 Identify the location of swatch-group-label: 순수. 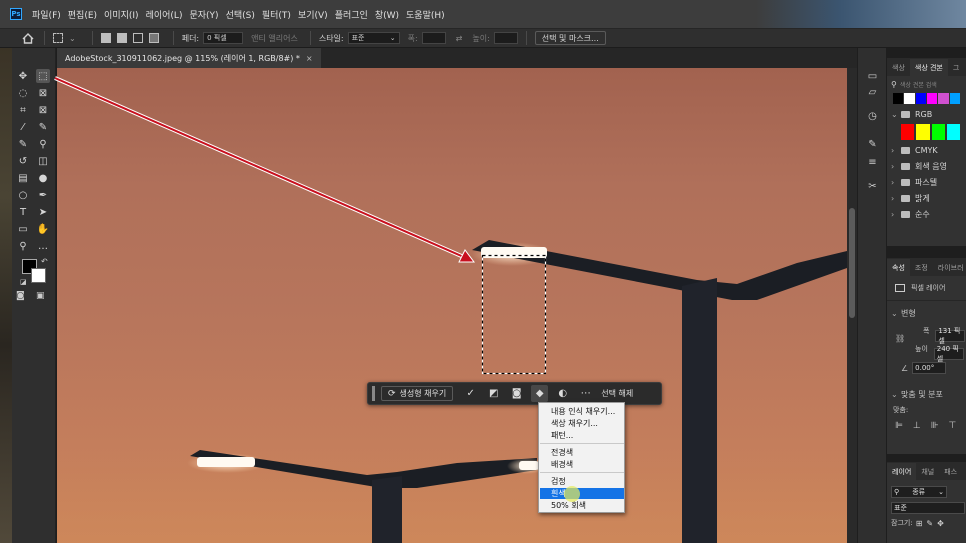
(922, 214).